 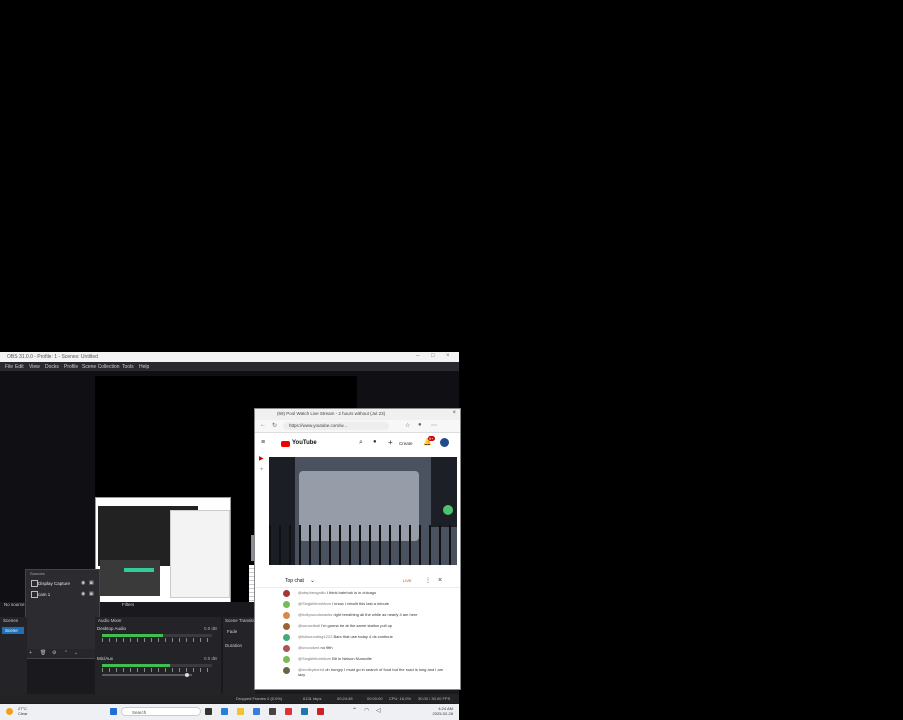 I want to click on track-db: 0.0 dB, so click(x=210, y=628).